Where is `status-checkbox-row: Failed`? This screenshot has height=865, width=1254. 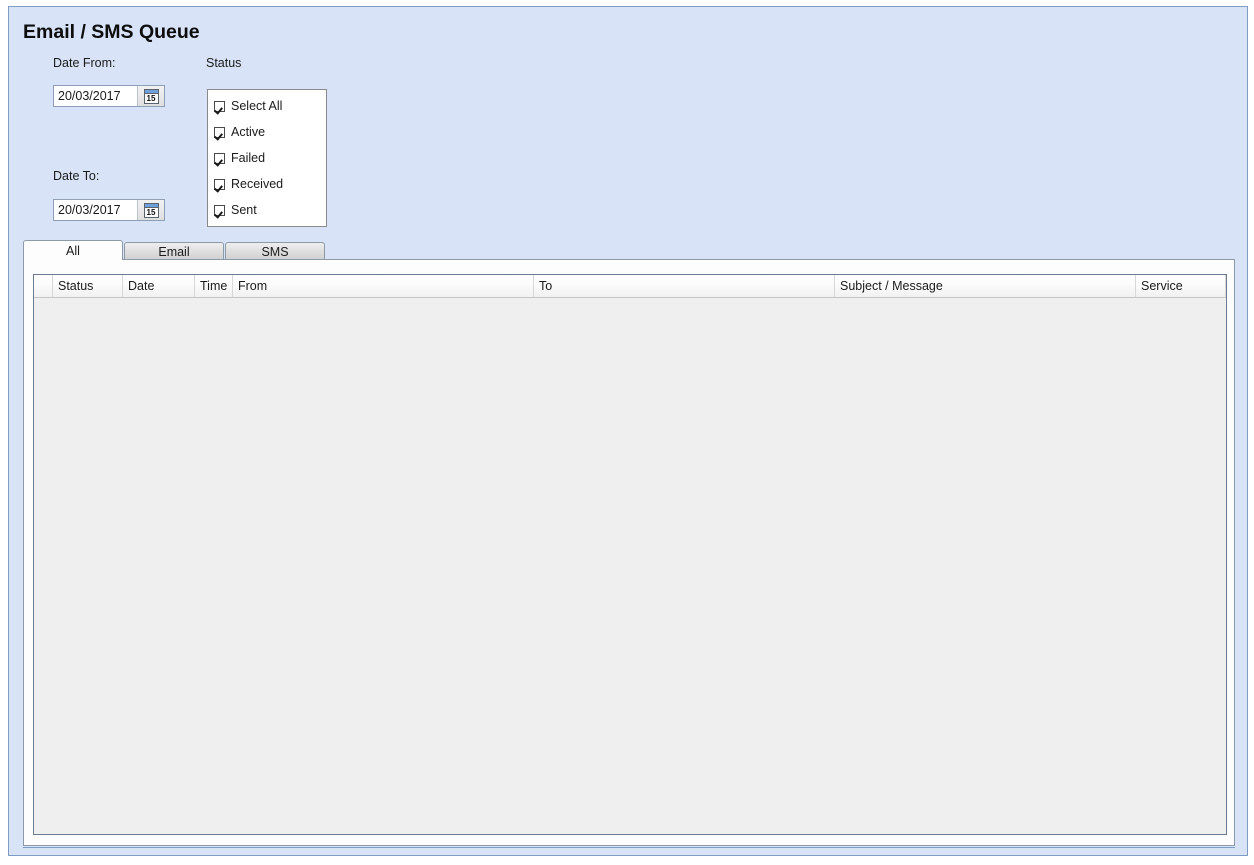
status-checkbox-row: Failed is located at coordinates (239, 158).